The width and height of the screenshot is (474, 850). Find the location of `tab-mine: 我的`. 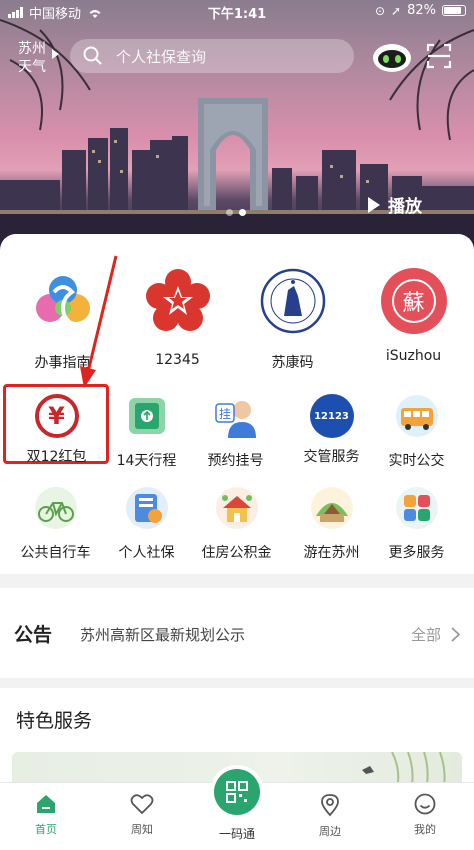

tab-mine: 我的 is located at coordinates (425, 815).